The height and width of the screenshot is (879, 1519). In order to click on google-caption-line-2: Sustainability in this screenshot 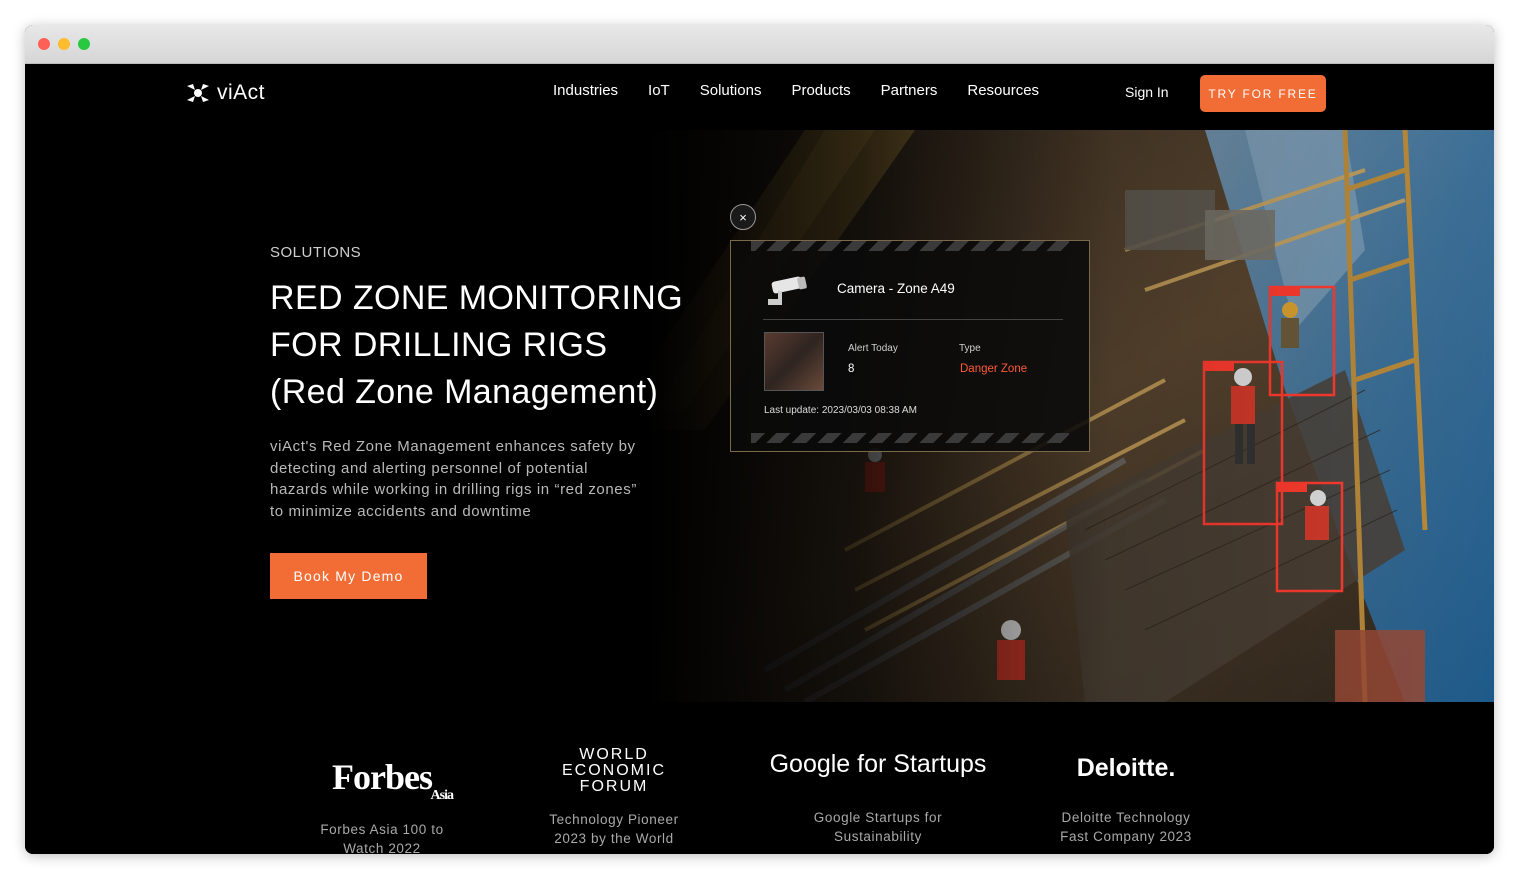, I will do `click(878, 836)`.